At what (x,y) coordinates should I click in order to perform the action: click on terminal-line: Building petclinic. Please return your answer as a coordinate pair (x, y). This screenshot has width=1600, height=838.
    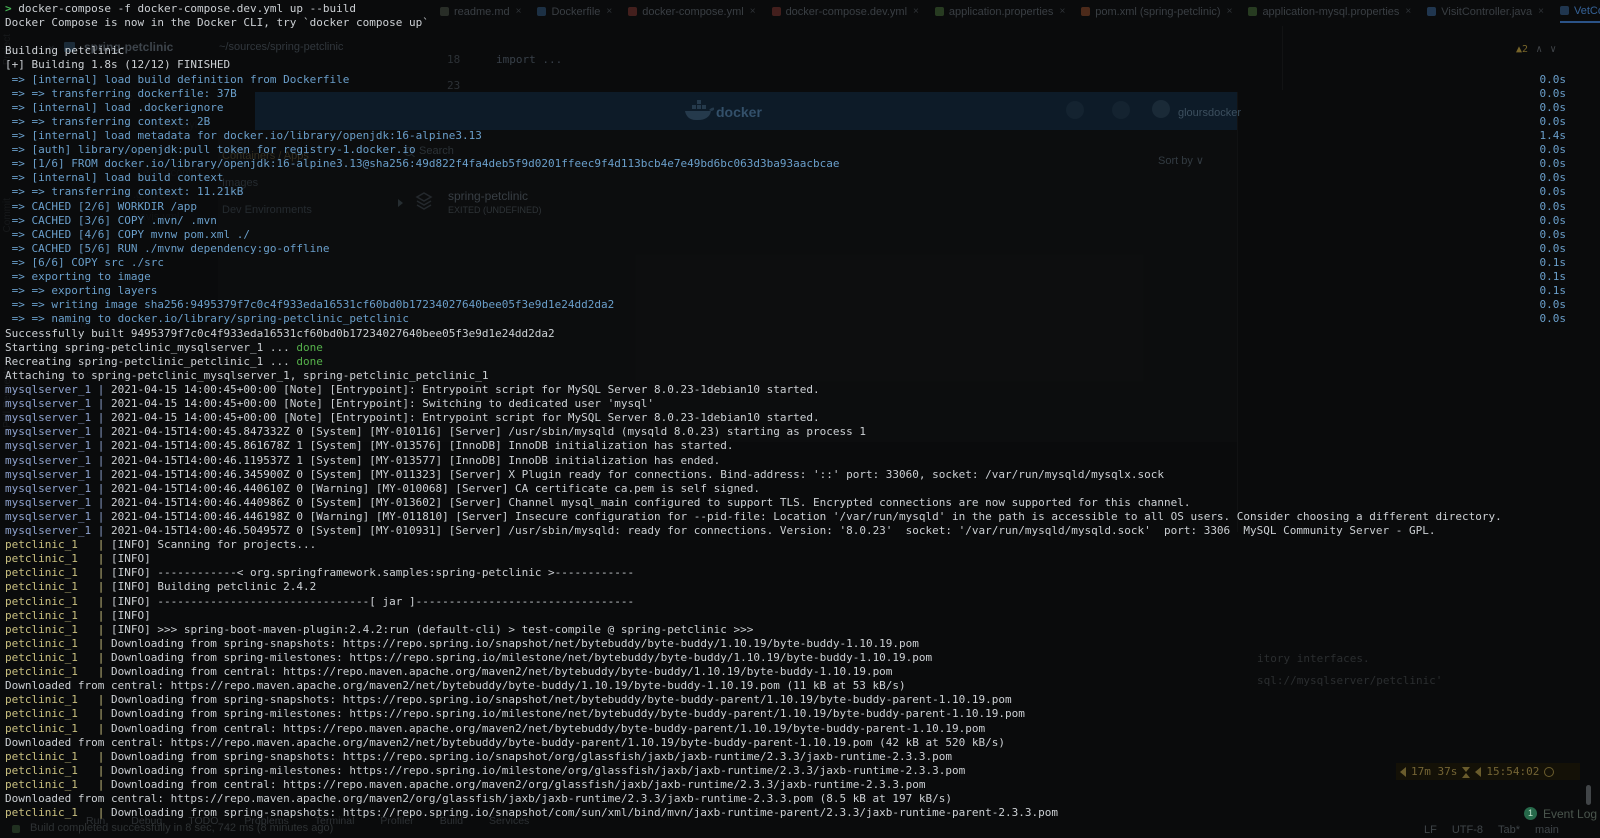
    Looking at the image, I should click on (802, 51).